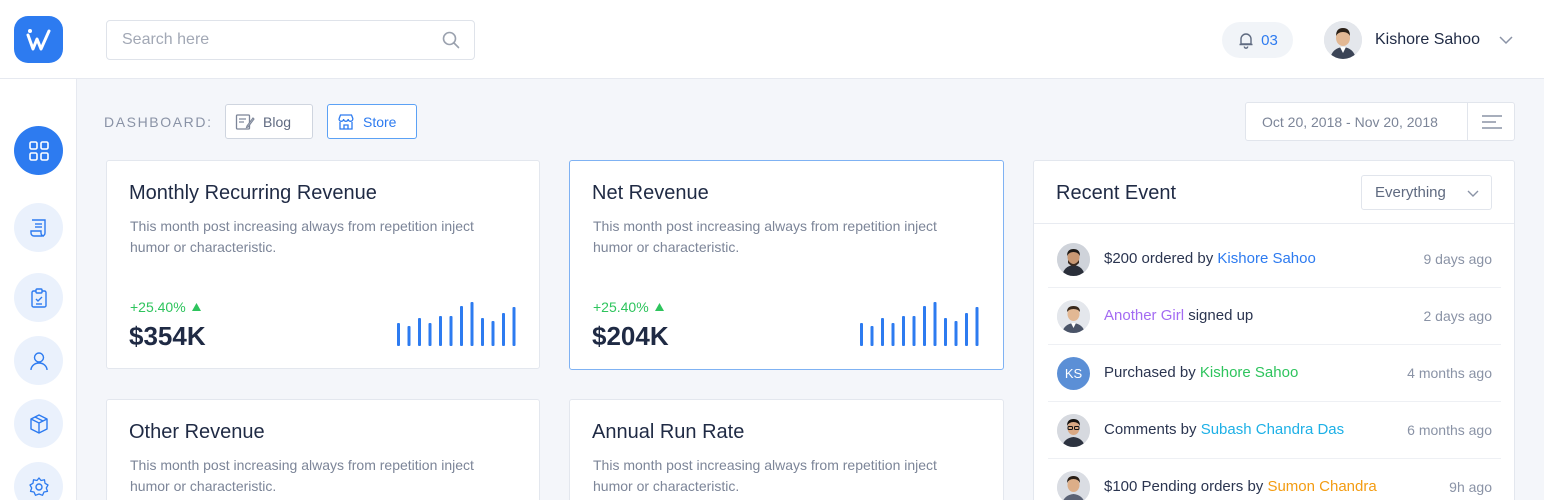 This screenshot has height=500, width=1544. I want to click on event-text: $200 ordered by Kishore Sahoo, so click(1210, 258).